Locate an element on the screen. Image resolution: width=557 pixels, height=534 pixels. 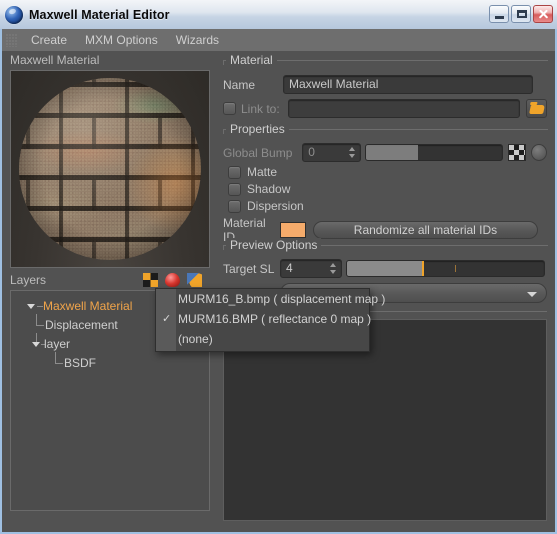
shadow-row: Shadow is located at coordinates (259, 189).